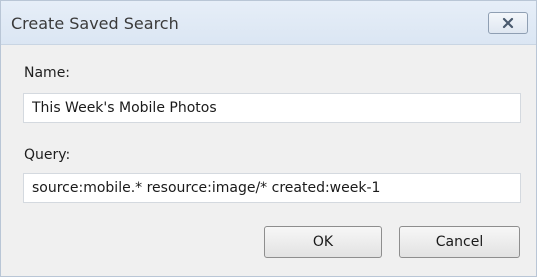 The width and height of the screenshot is (537, 277). I want to click on query-field, so click(272, 188).